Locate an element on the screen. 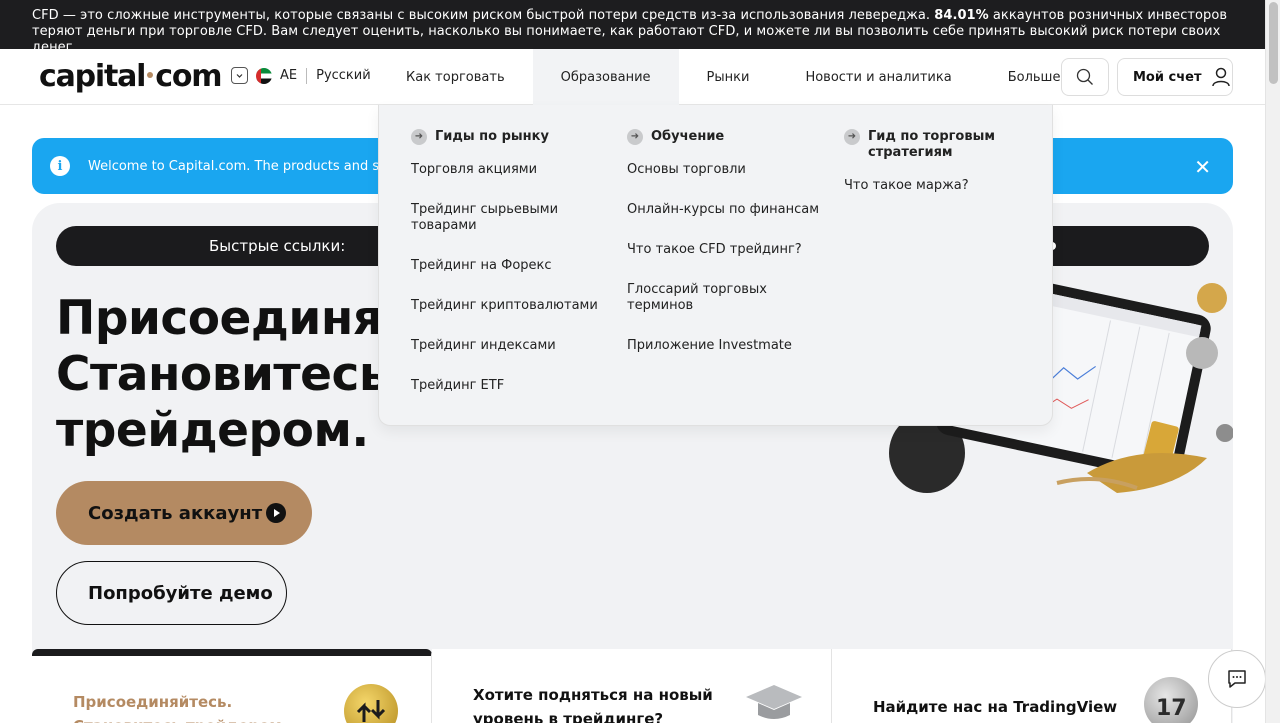 The image size is (1280, 723). nav-news-analysis: Новости и аналитика is located at coordinates (878, 77).